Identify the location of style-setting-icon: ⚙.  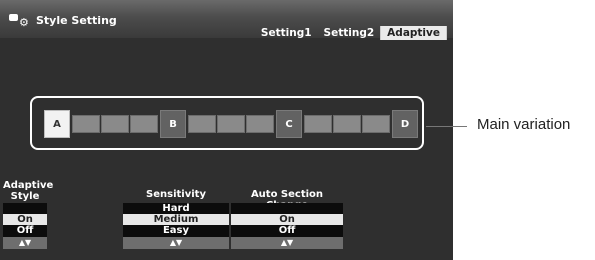
(20, 20).